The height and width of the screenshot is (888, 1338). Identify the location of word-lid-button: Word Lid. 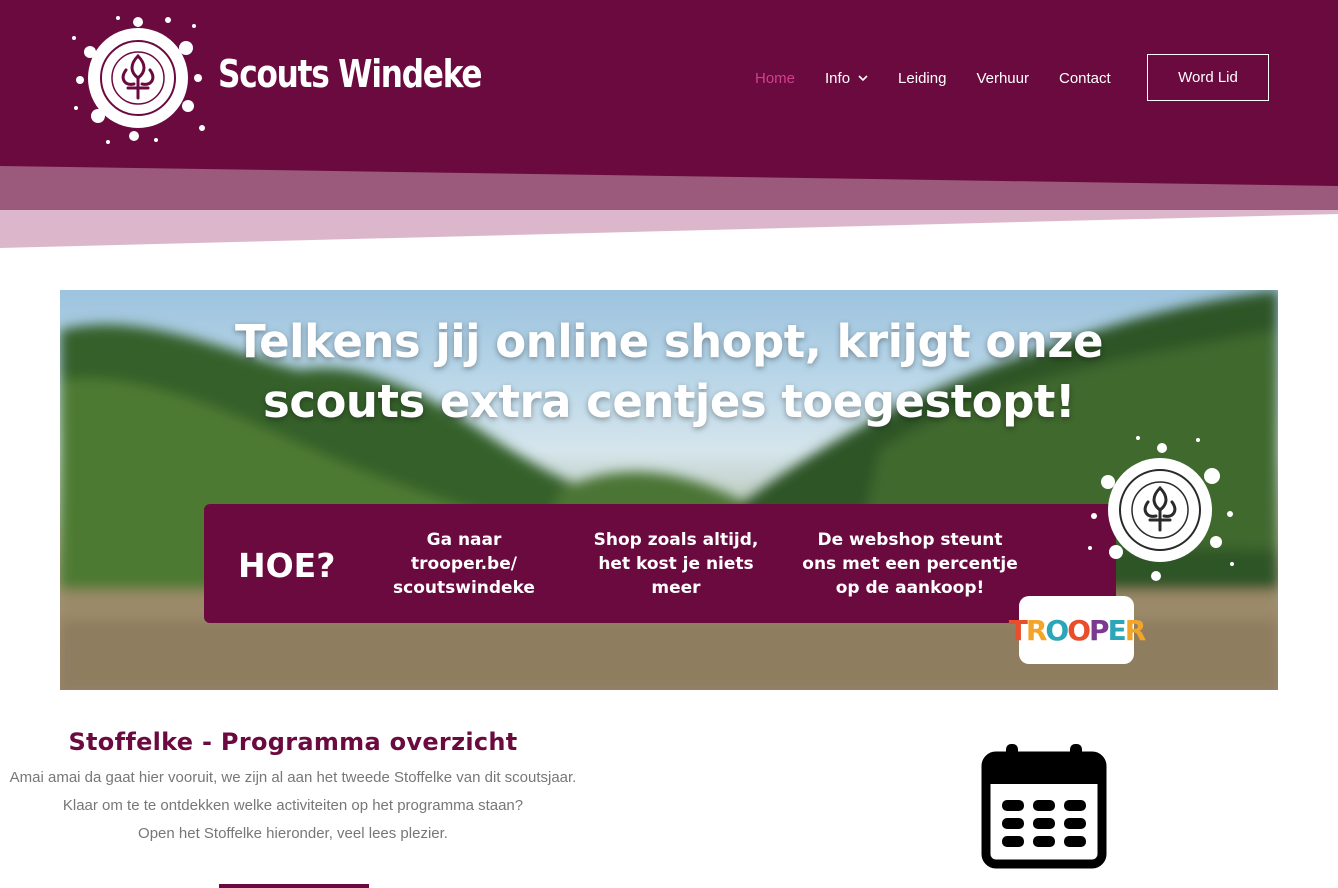
(1208, 77).